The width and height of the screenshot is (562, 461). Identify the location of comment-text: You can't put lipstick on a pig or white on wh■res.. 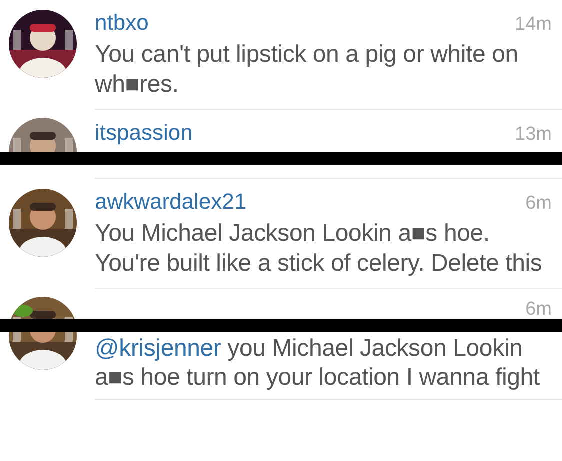
(307, 70).